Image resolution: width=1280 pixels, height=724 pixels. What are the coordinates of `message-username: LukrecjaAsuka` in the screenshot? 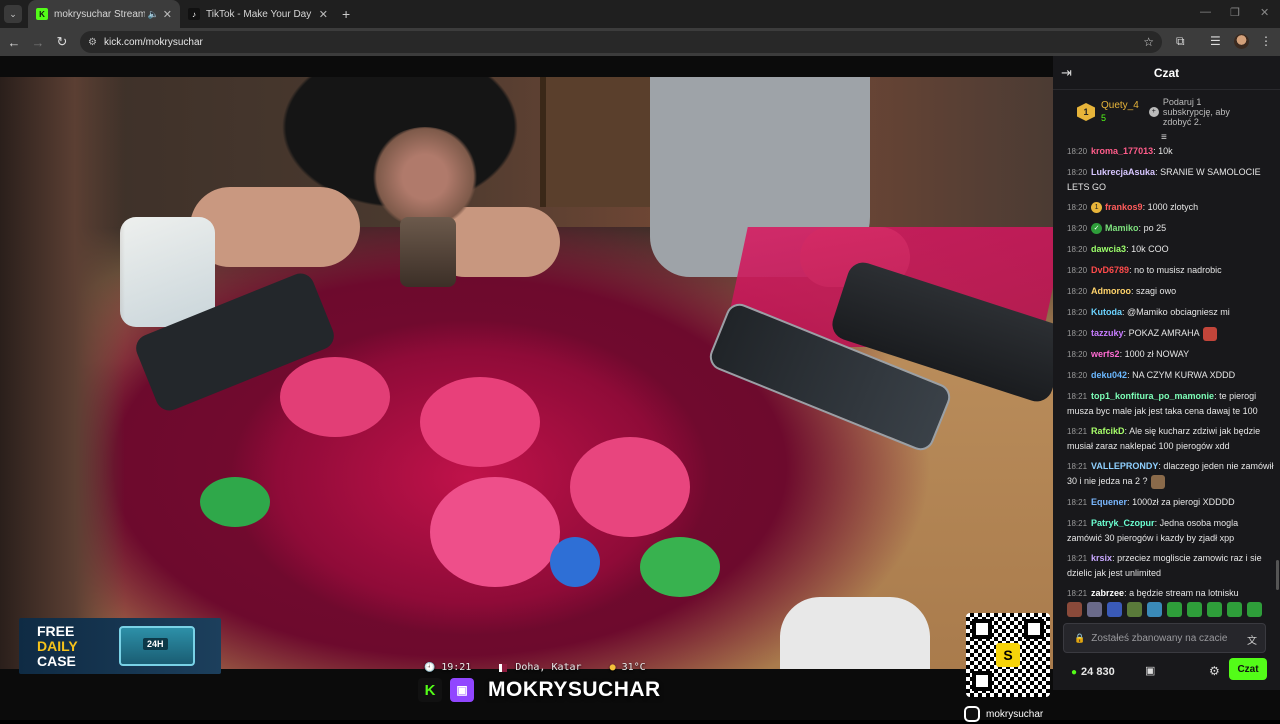 It's located at (1123, 172).